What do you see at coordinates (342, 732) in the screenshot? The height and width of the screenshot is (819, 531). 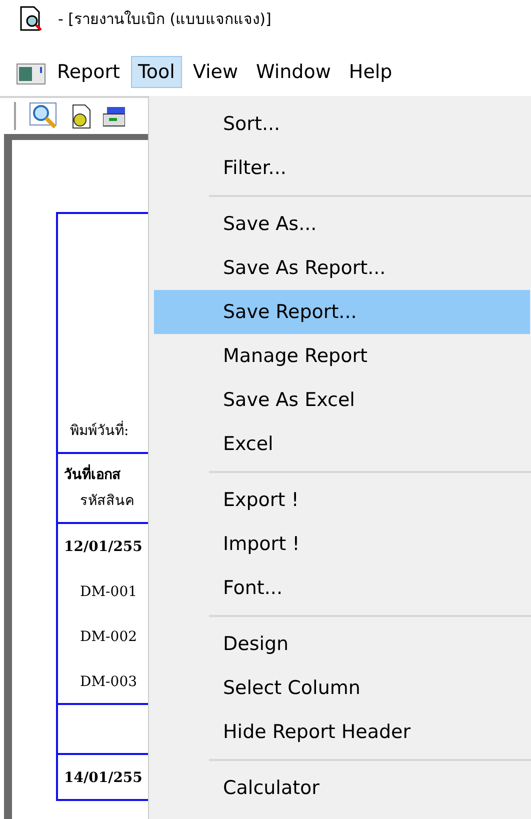 I see `menu-item: Hide Report Header` at bounding box center [342, 732].